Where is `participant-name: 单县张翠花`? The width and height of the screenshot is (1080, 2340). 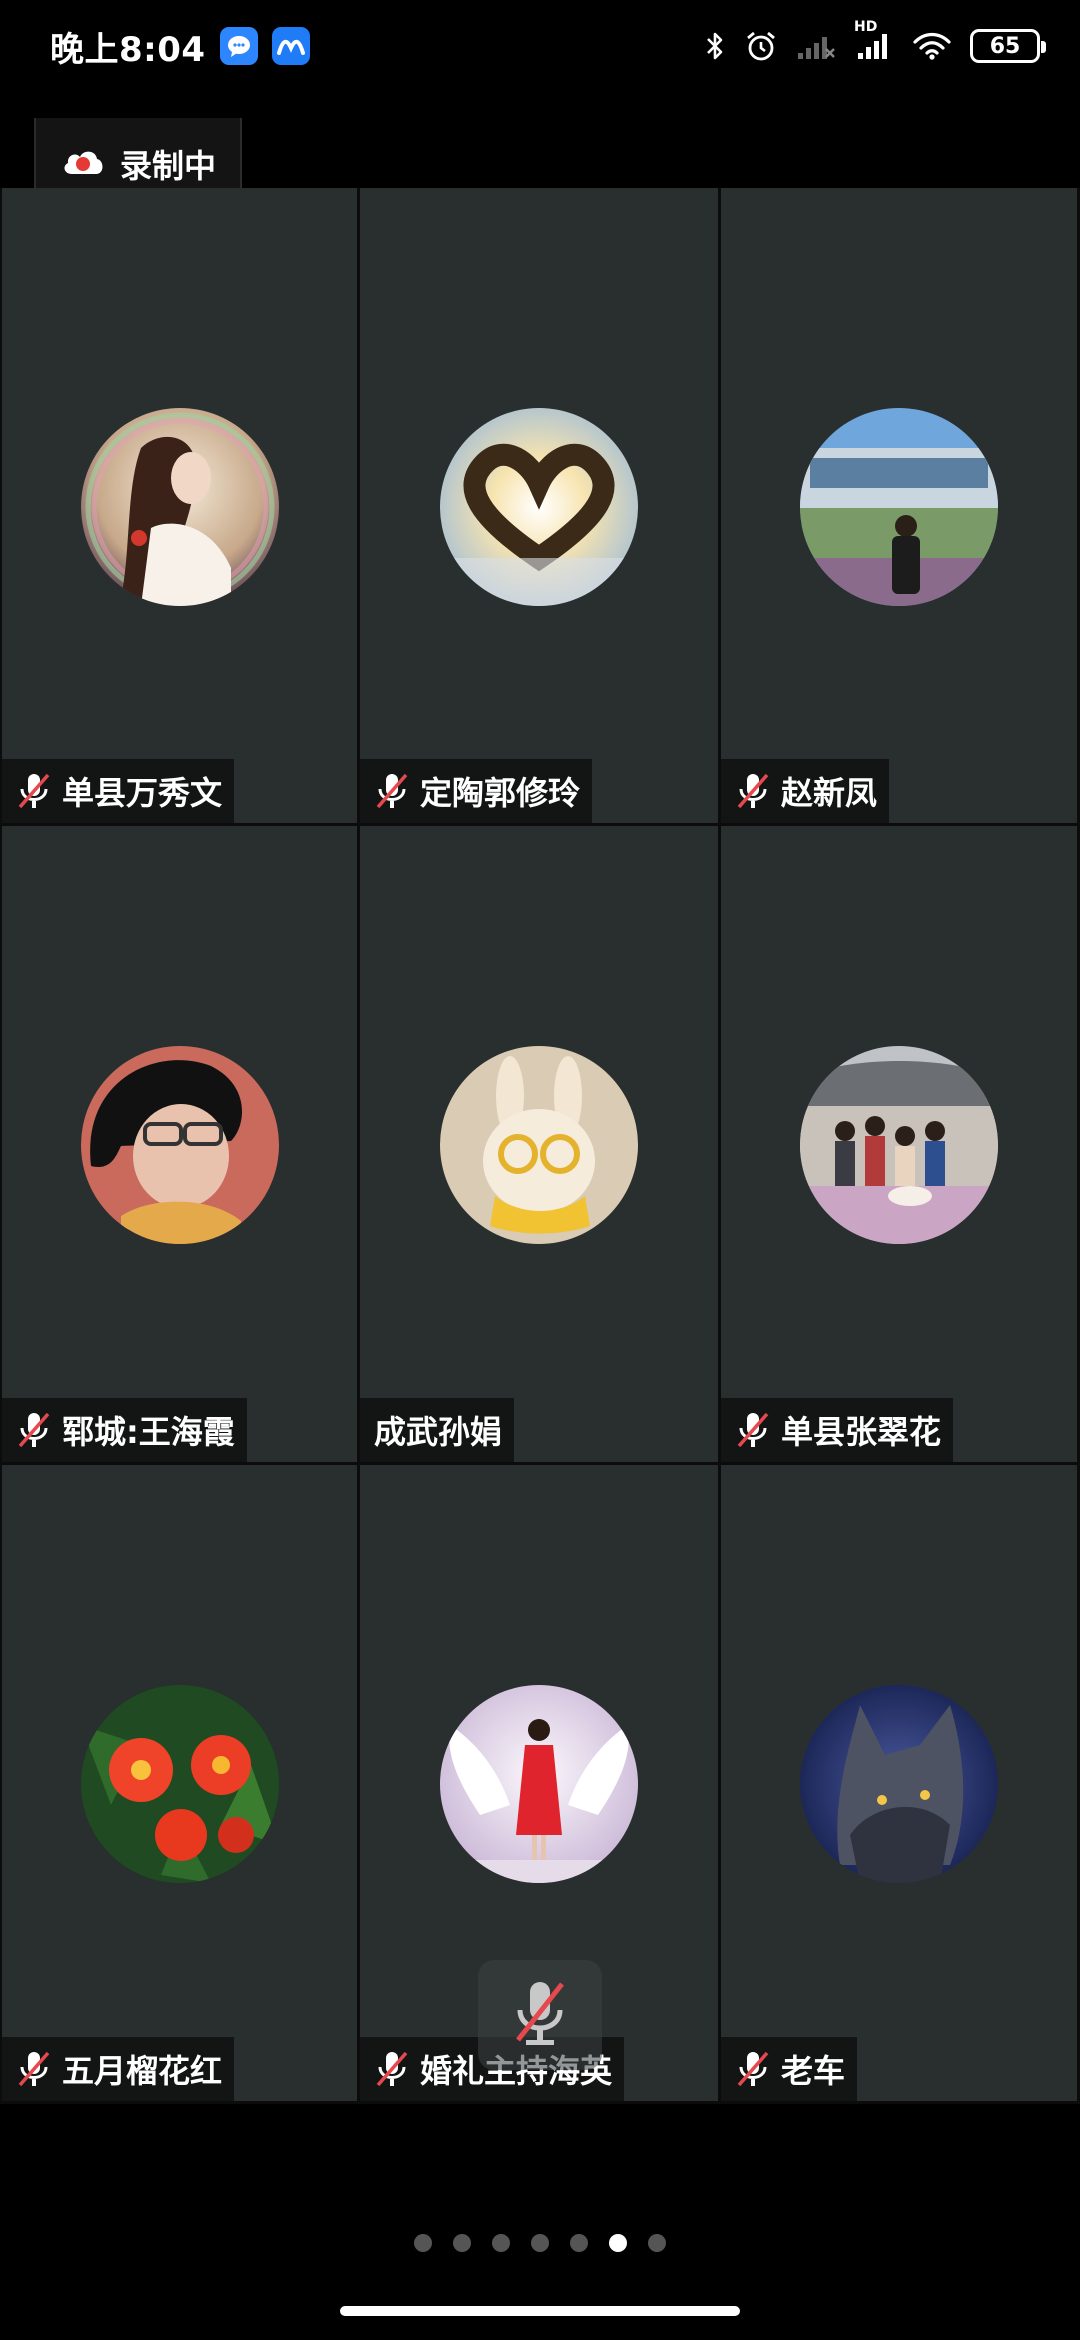 participant-name: 单县张翠花 is located at coordinates (861, 1432).